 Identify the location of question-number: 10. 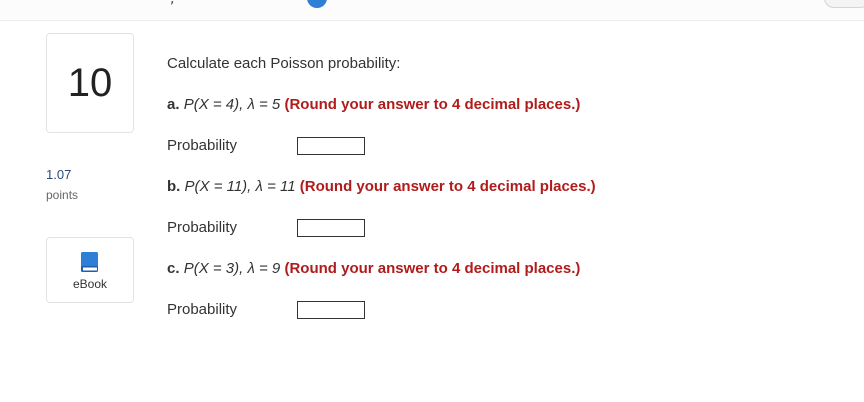
(90, 83).